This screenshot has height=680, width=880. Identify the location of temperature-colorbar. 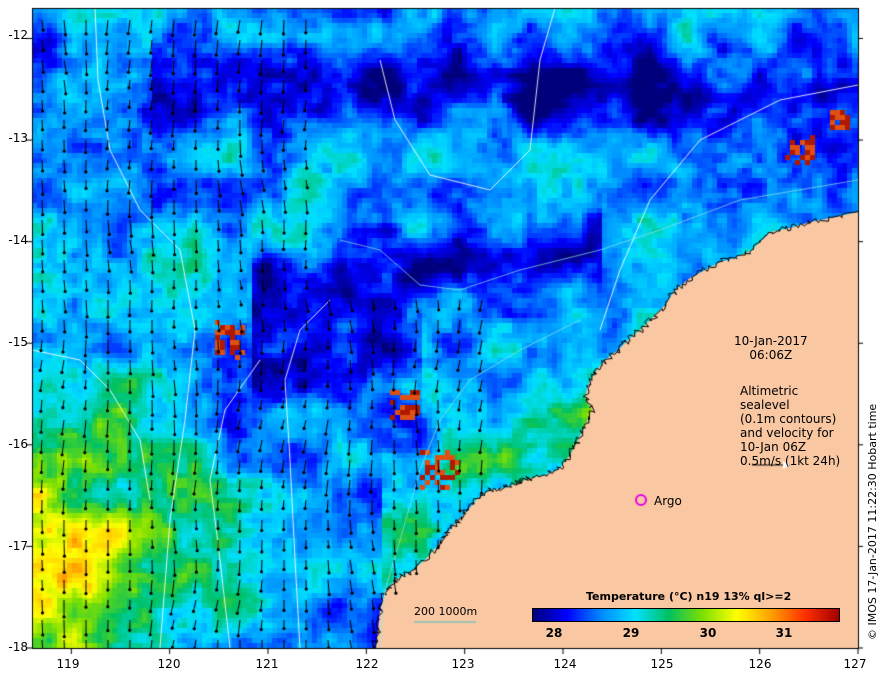
(686, 615).